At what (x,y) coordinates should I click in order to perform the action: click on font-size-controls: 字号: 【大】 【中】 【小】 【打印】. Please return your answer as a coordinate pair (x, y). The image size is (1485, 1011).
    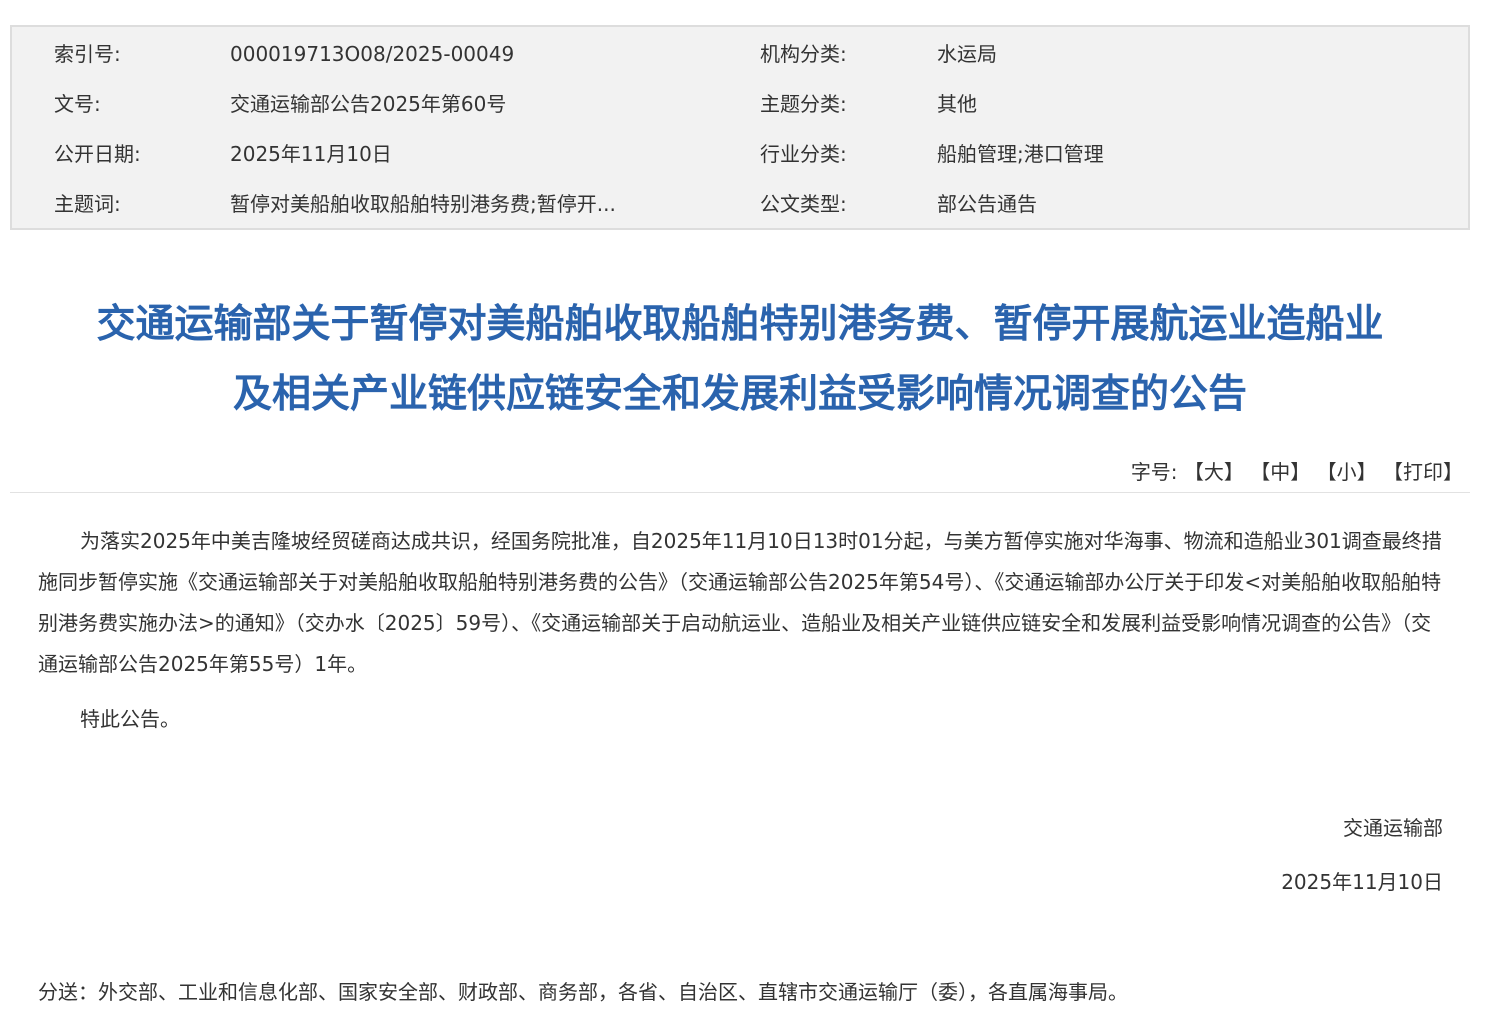
    Looking at the image, I should click on (1297, 472).